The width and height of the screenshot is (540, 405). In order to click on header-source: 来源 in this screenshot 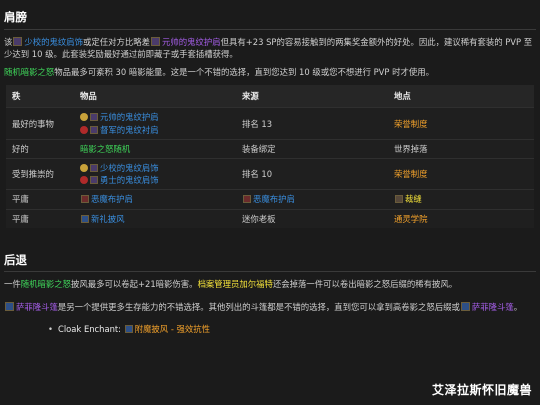, I will do `click(312, 96)`.